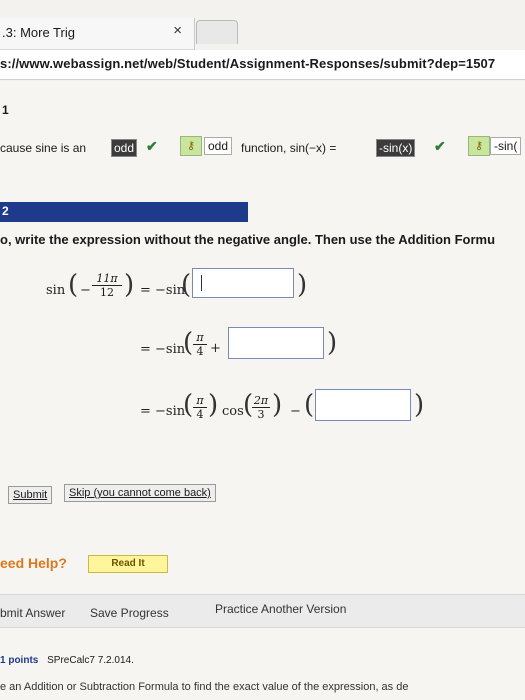 This screenshot has height=700, width=525. I want to click on fraction-11pi-12: 11π 12, so click(107, 285).